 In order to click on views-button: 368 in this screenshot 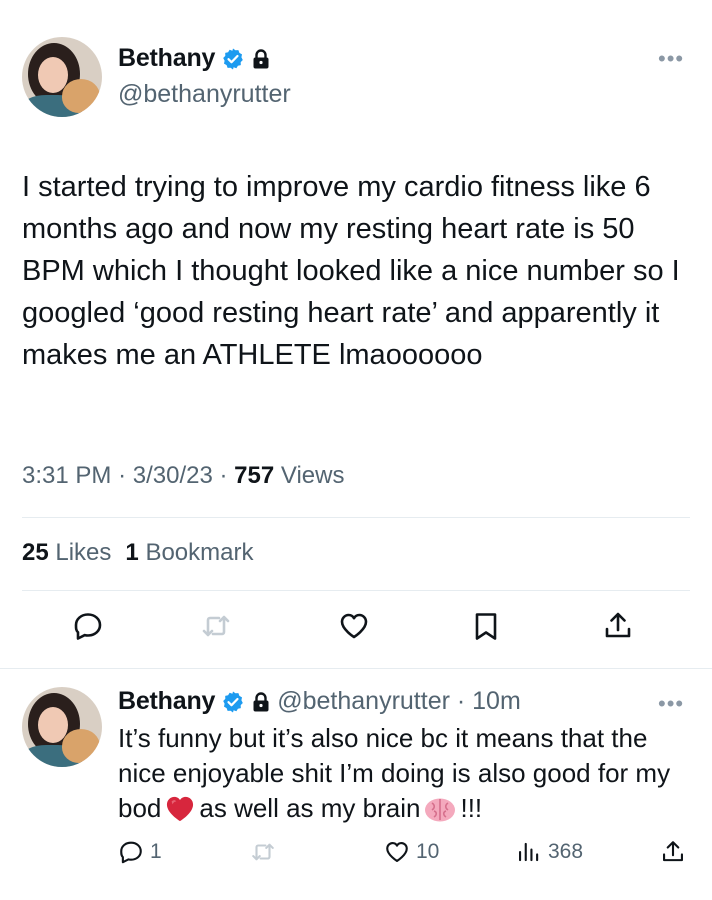, I will do `click(549, 852)`.